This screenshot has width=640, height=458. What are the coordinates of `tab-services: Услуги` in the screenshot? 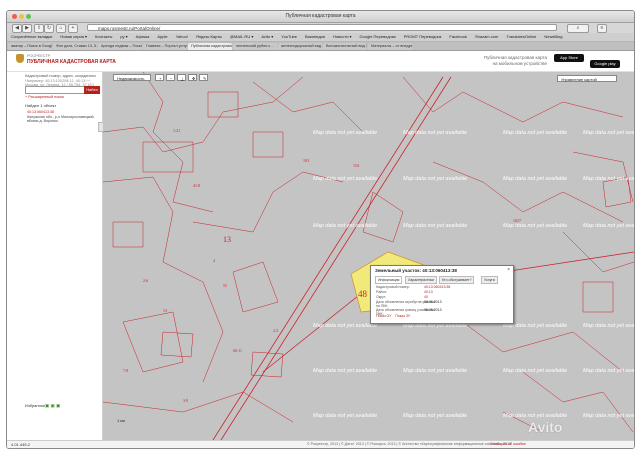 It's located at (489, 280).